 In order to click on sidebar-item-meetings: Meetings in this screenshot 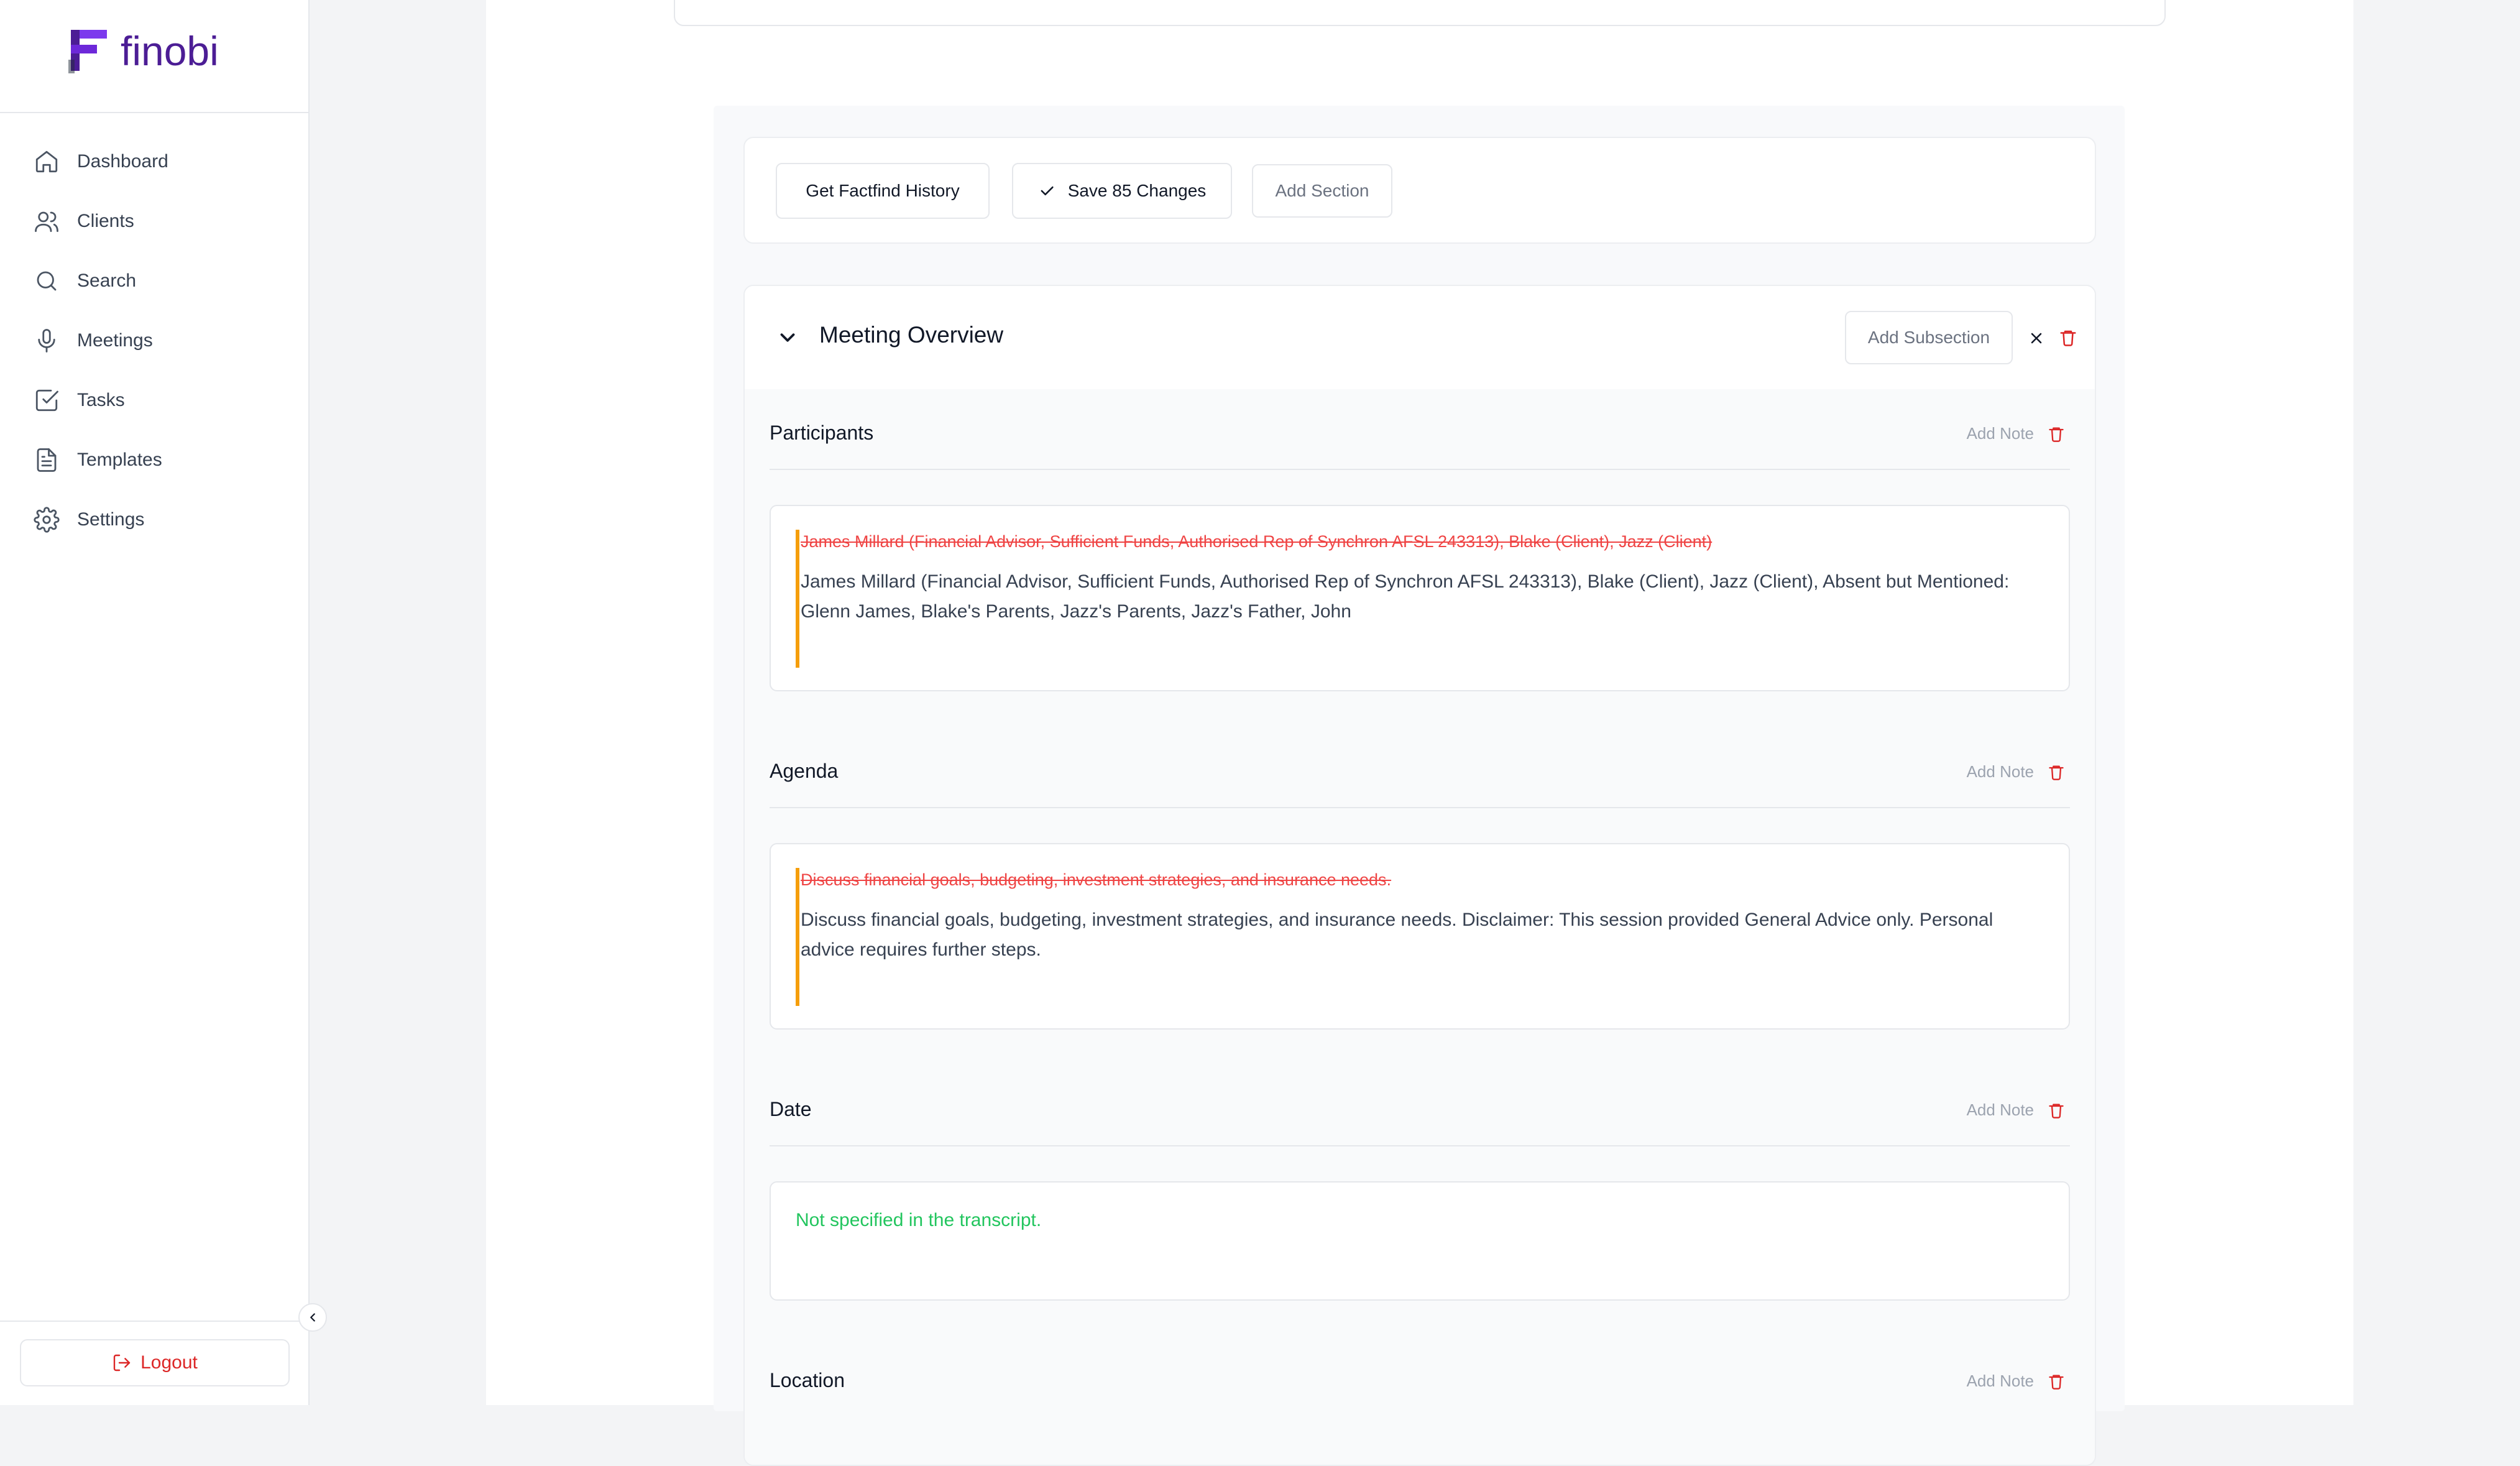, I will do `click(101, 341)`.